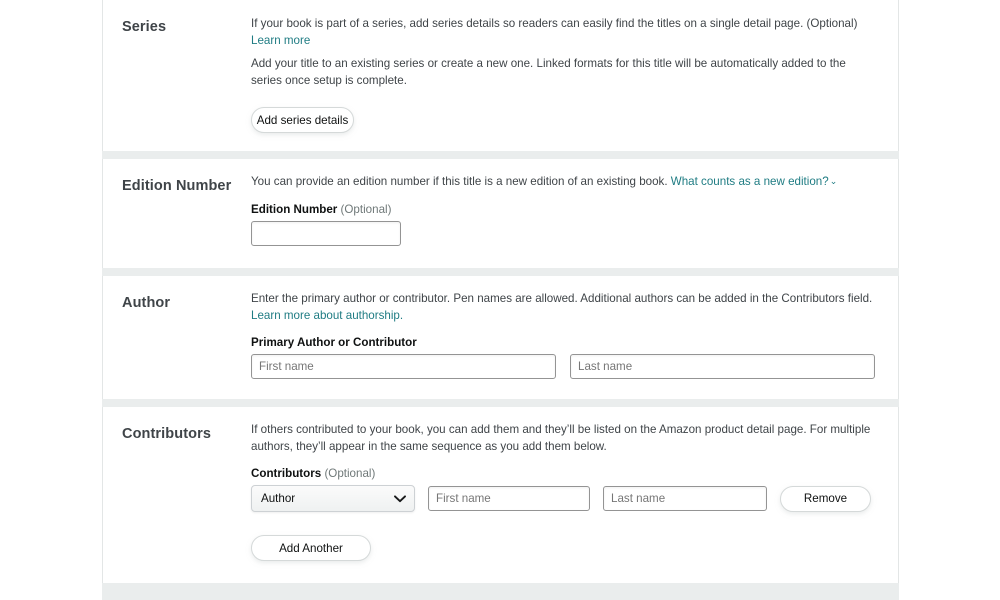 This screenshot has height=600, width=1000. I want to click on edition-number-field-label: Edition Number (Optional), so click(561, 209).